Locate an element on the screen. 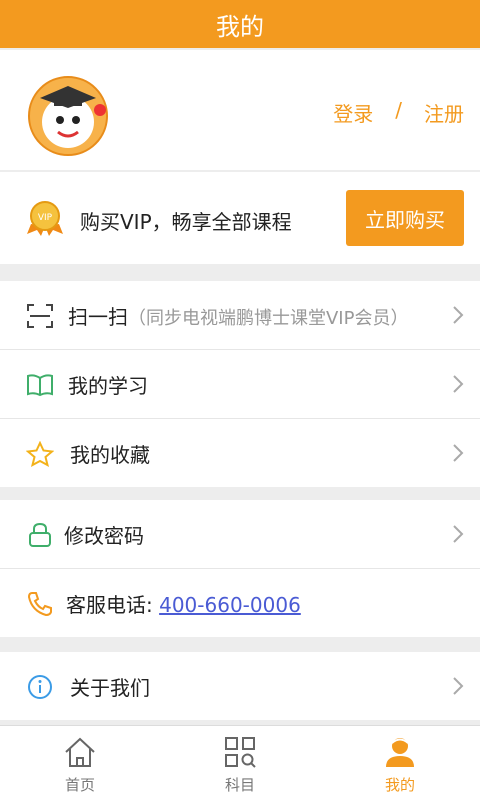 The height and width of the screenshot is (801, 480). book-icon is located at coordinates (40, 385).